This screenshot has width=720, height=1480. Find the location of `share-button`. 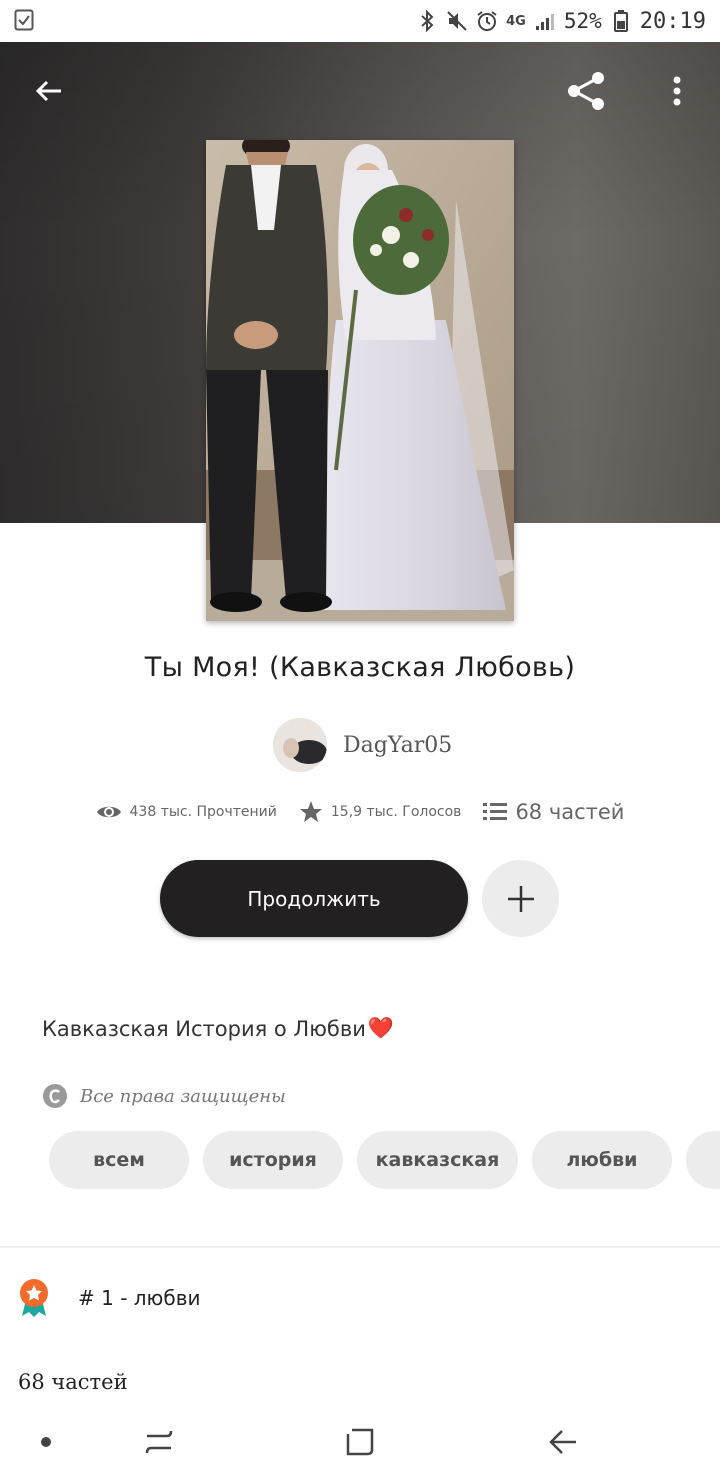

share-button is located at coordinates (586, 91).